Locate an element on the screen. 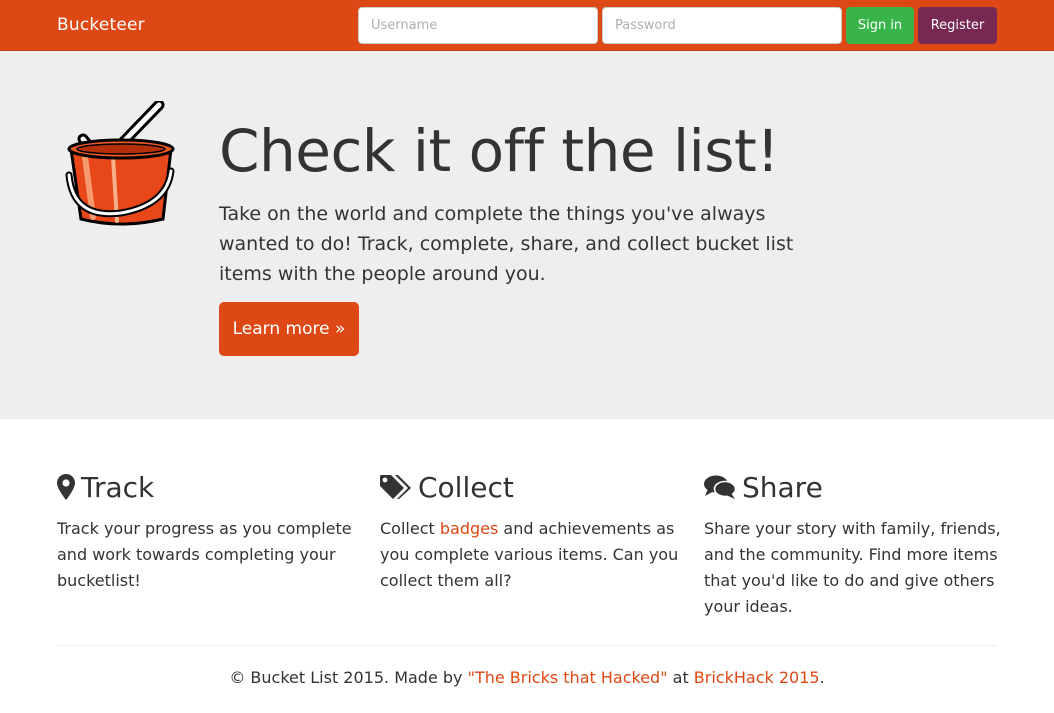 Image resolution: width=1054 pixels, height=713 pixels. brickhack-link: BrickHack 2015 is located at coordinates (757, 677).